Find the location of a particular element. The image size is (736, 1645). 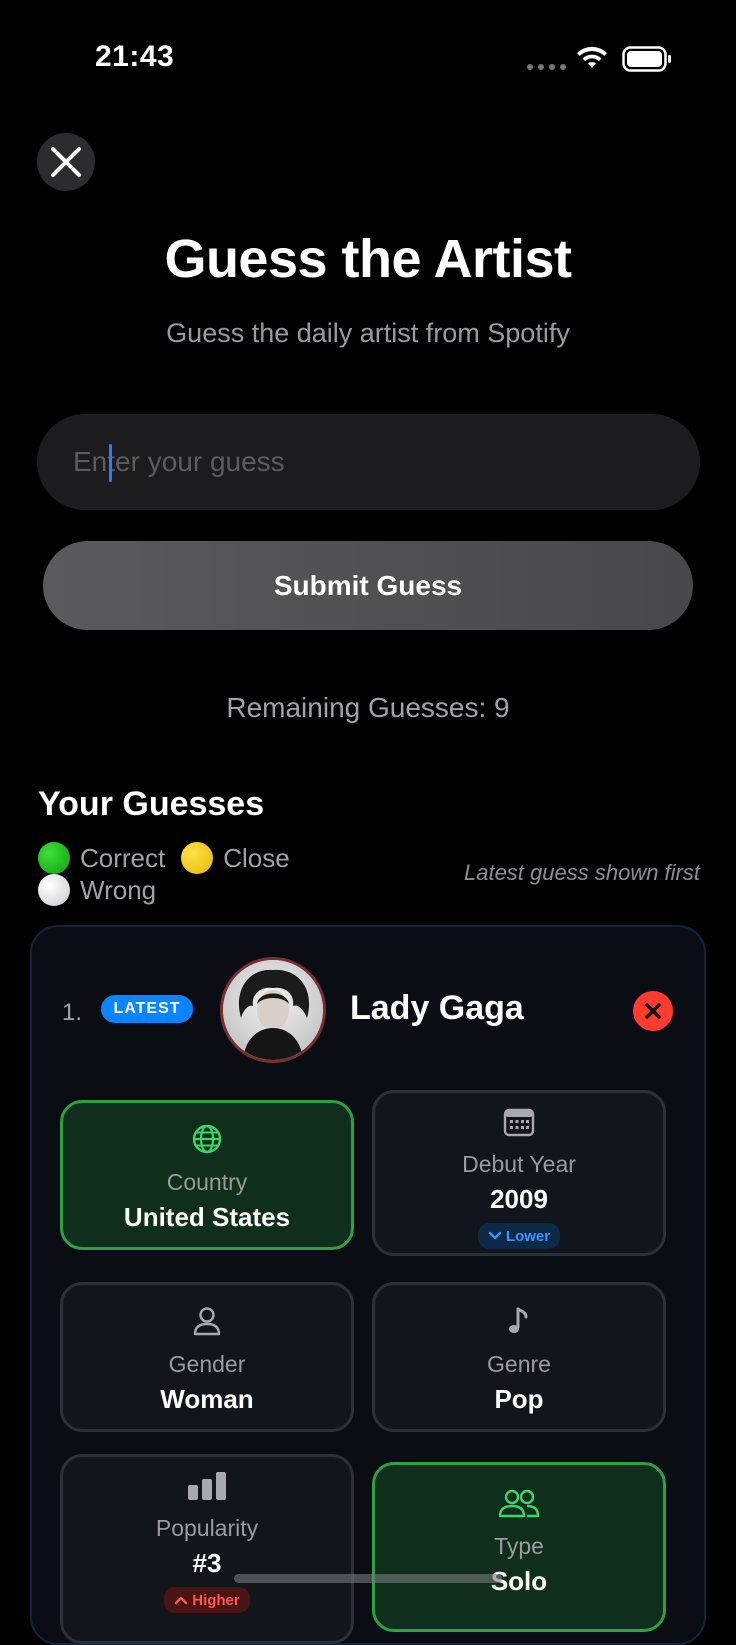

guess-input is located at coordinates (368, 462).